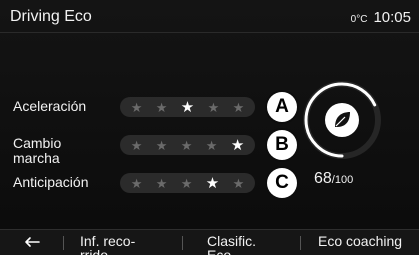 The image size is (419, 255). I want to click on marker-a: A, so click(282, 107).